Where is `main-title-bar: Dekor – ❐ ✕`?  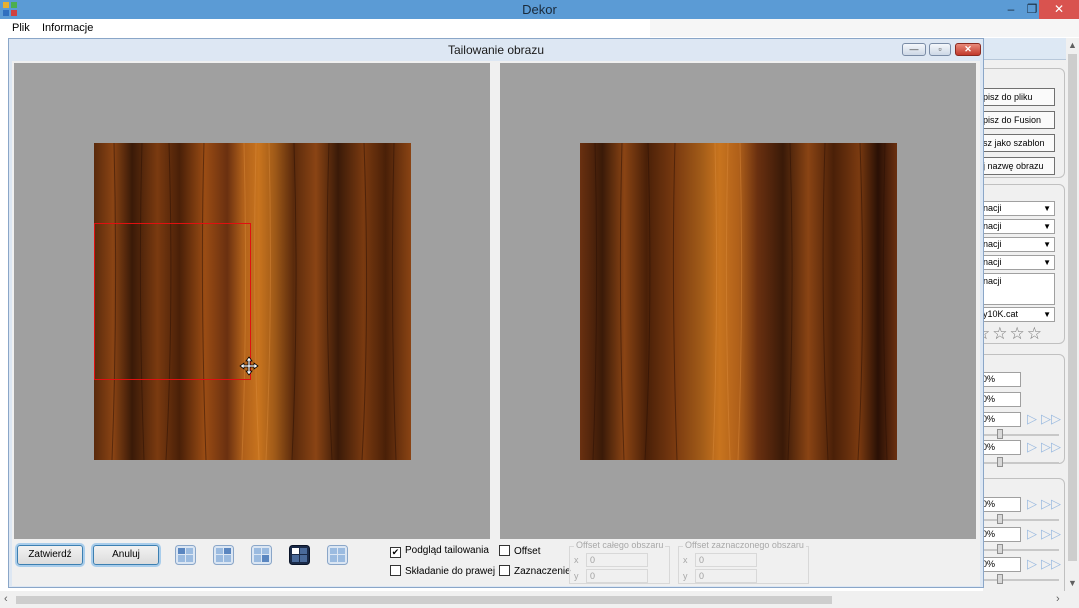
main-title-bar: Dekor – ❐ ✕ is located at coordinates (539, 9).